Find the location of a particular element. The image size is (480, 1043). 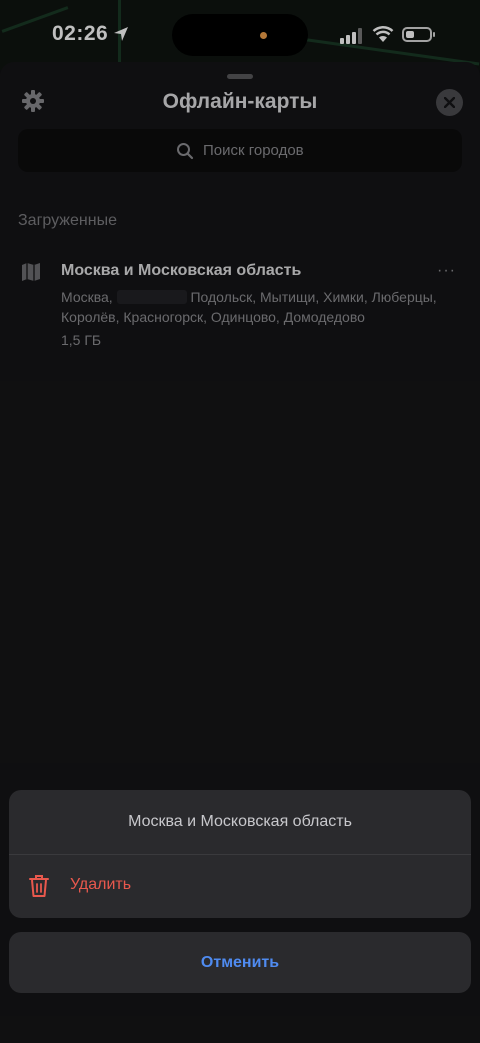

delete-button: Удалить is located at coordinates (240, 886).